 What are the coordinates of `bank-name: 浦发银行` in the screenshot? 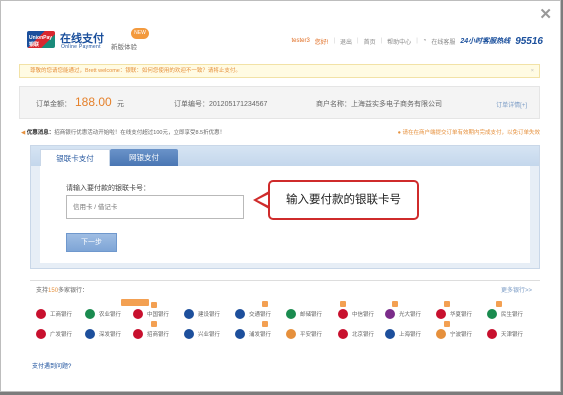 It's located at (260, 335).